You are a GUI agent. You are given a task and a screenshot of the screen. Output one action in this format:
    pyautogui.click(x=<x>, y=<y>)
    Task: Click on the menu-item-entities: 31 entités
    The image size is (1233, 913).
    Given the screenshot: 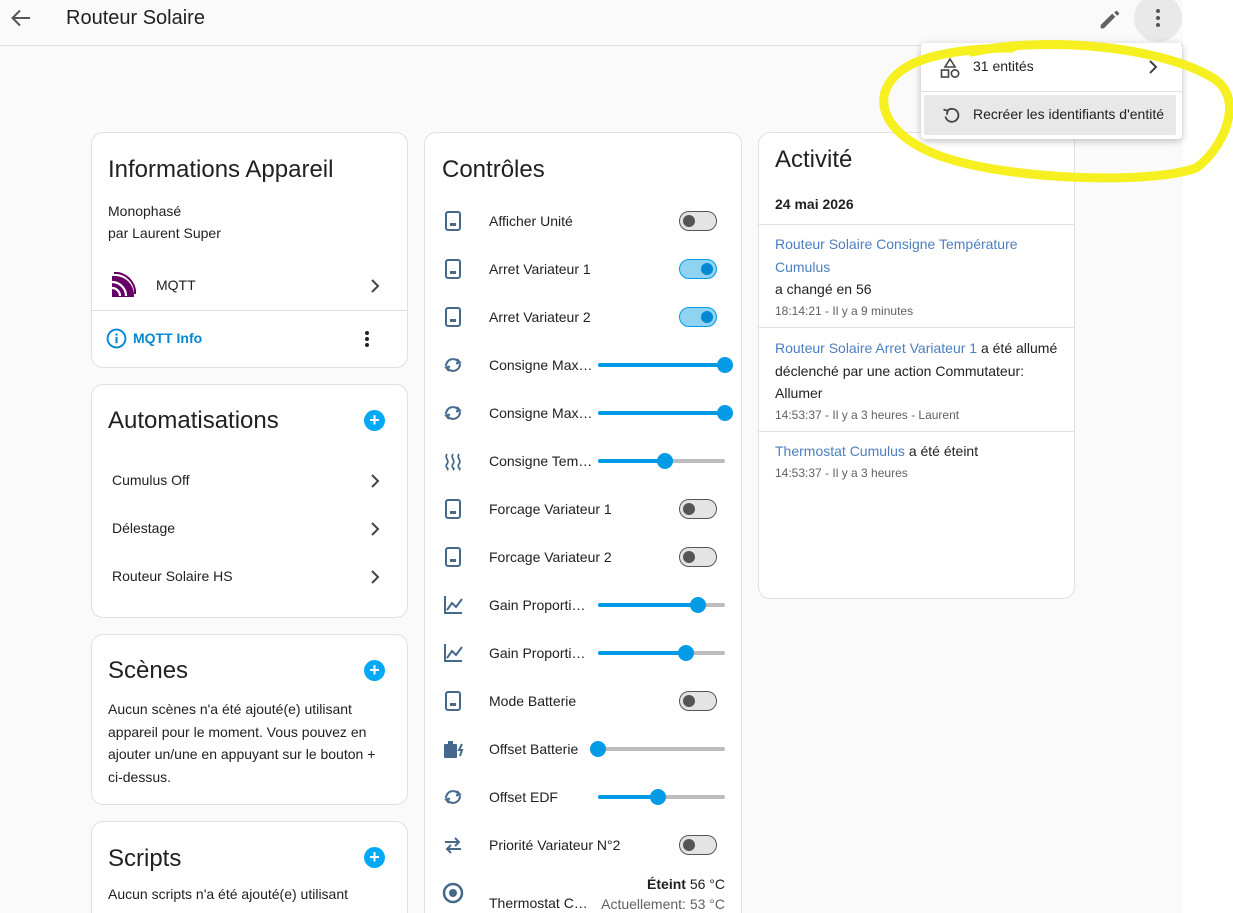 What is the action you would take?
    pyautogui.click(x=1050, y=67)
    